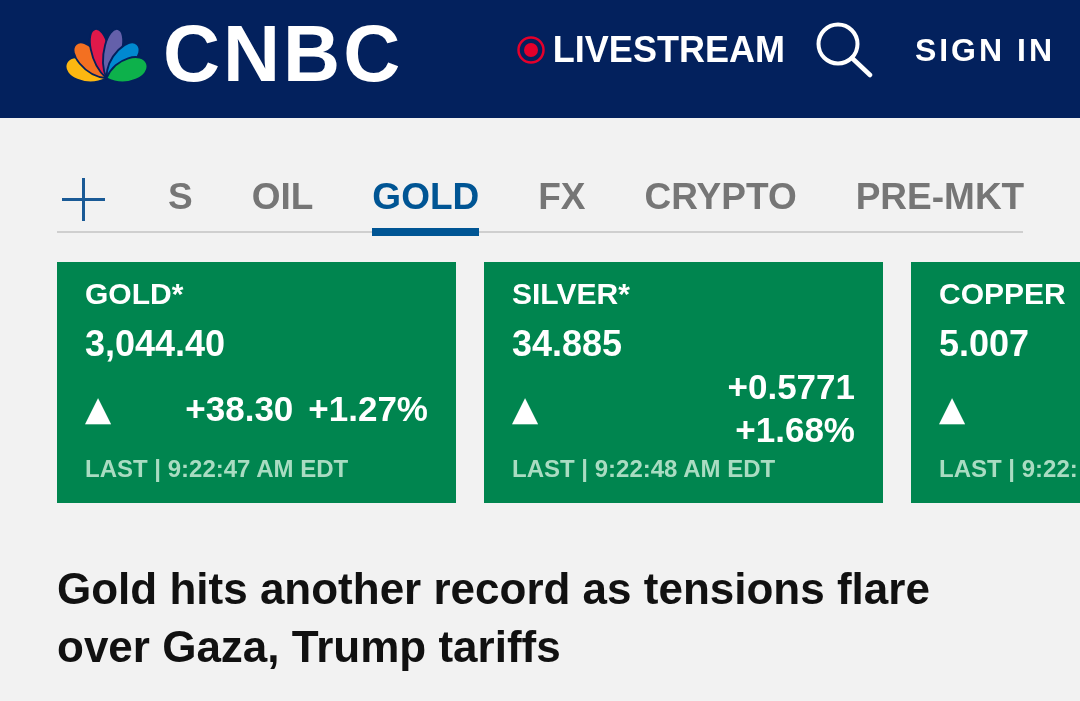 This screenshot has width=1080, height=701. I want to click on tab: GOLD, so click(426, 205).